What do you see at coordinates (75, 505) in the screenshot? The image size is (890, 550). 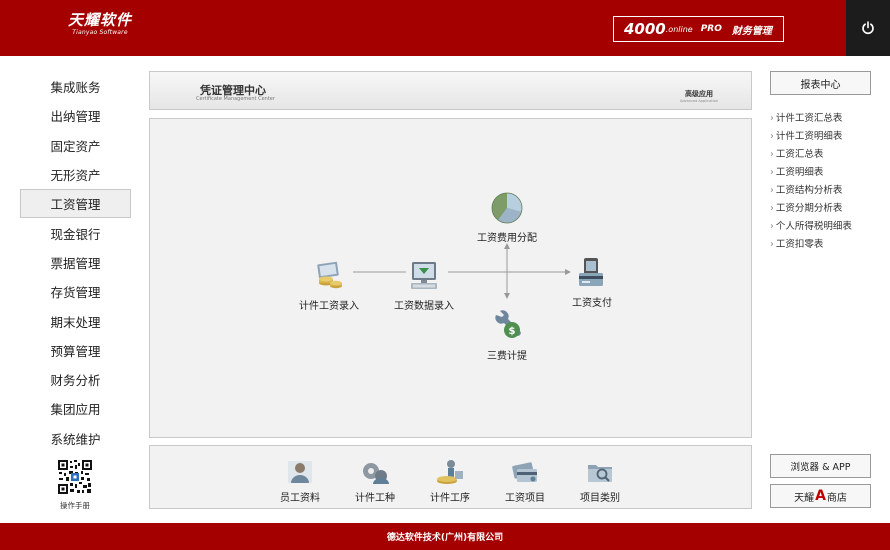 I see `manual-label: 操作手册` at bounding box center [75, 505].